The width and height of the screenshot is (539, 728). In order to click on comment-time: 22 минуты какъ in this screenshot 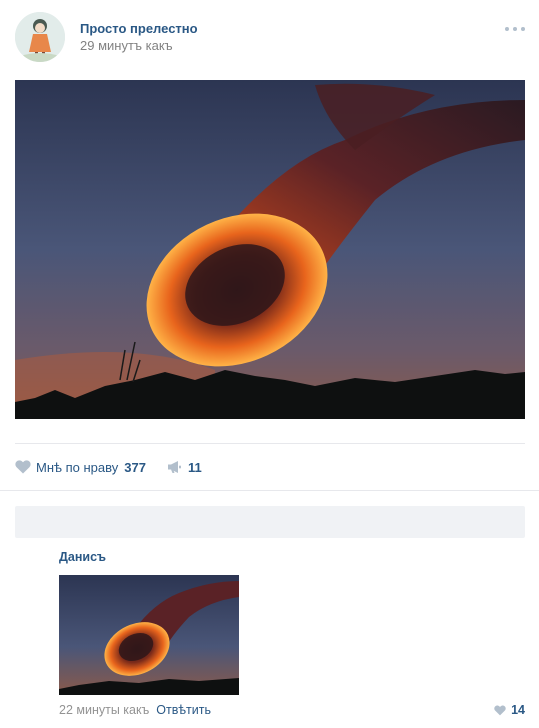, I will do `click(104, 710)`.